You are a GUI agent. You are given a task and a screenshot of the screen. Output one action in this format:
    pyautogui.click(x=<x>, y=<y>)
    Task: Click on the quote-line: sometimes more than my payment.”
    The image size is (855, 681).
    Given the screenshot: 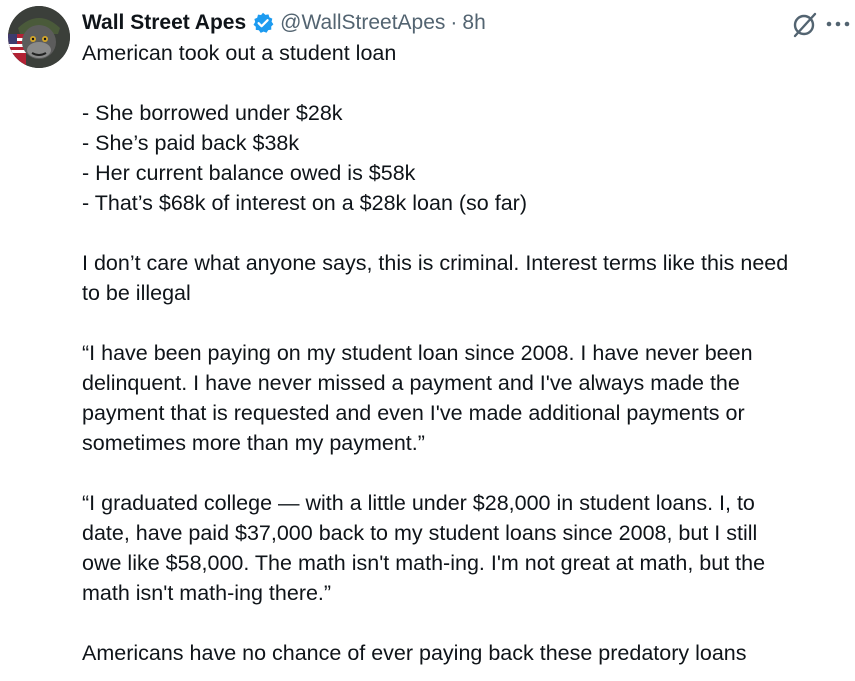 What is the action you would take?
    pyautogui.click(x=253, y=443)
    